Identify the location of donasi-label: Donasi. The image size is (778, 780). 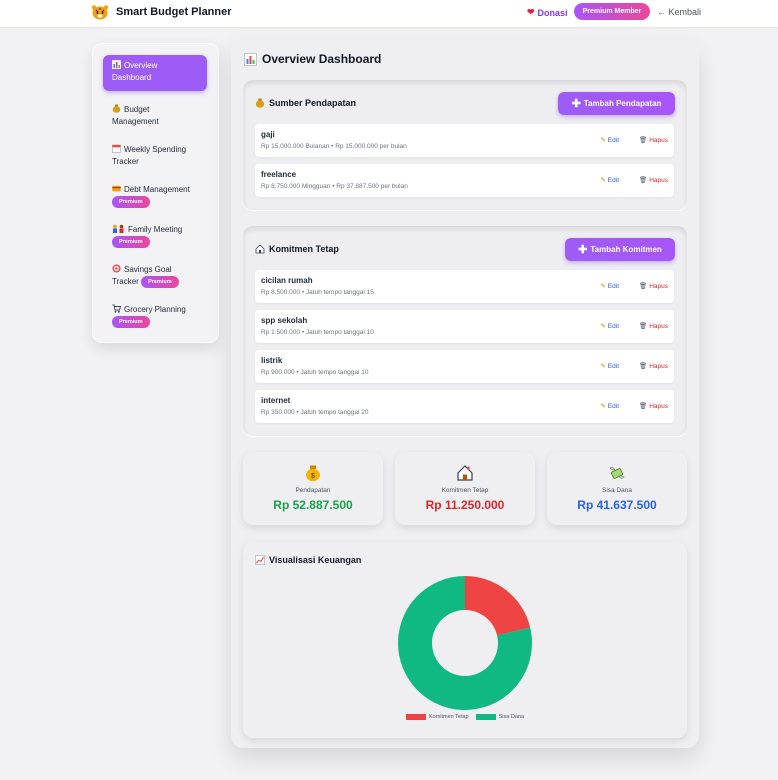
(552, 12).